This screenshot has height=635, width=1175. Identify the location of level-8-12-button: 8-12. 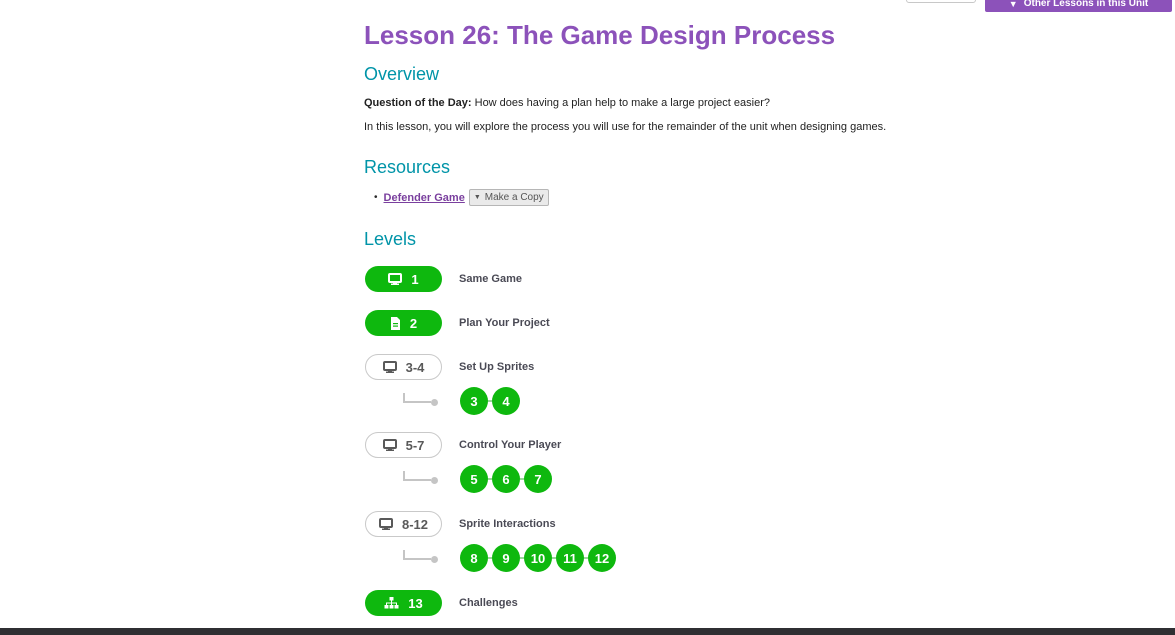
(403, 524).